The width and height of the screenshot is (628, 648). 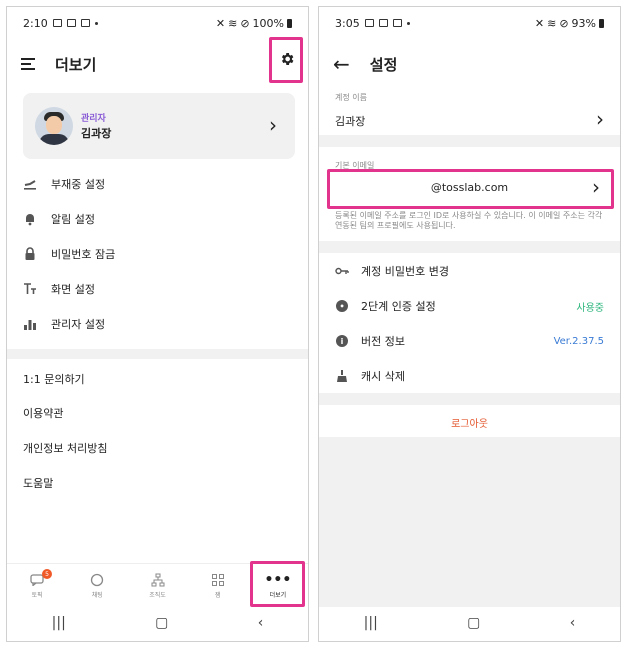 I want to click on link-terms: 이용약관, so click(x=43, y=413).